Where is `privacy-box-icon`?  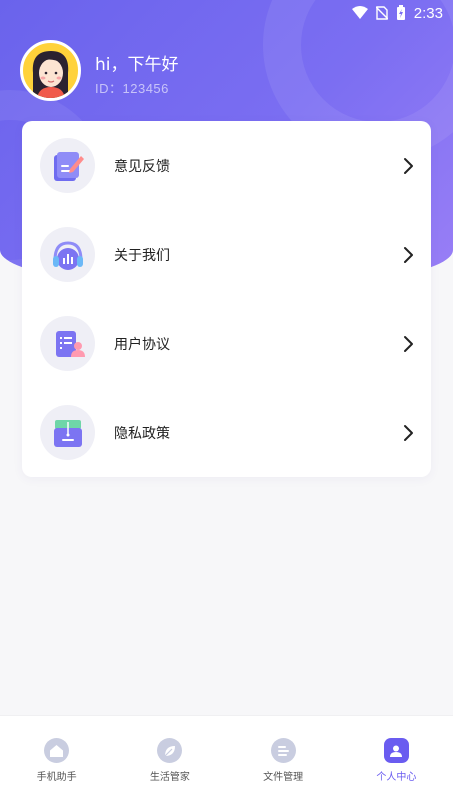
privacy-box-icon is located at coordinates (67, 432).